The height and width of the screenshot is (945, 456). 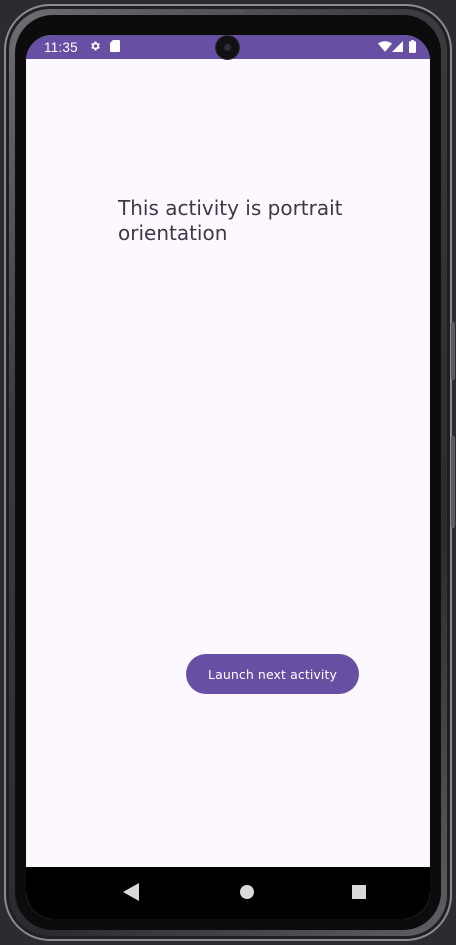 I want to click on status-bar: 11:35, so click(x=228, y=47).